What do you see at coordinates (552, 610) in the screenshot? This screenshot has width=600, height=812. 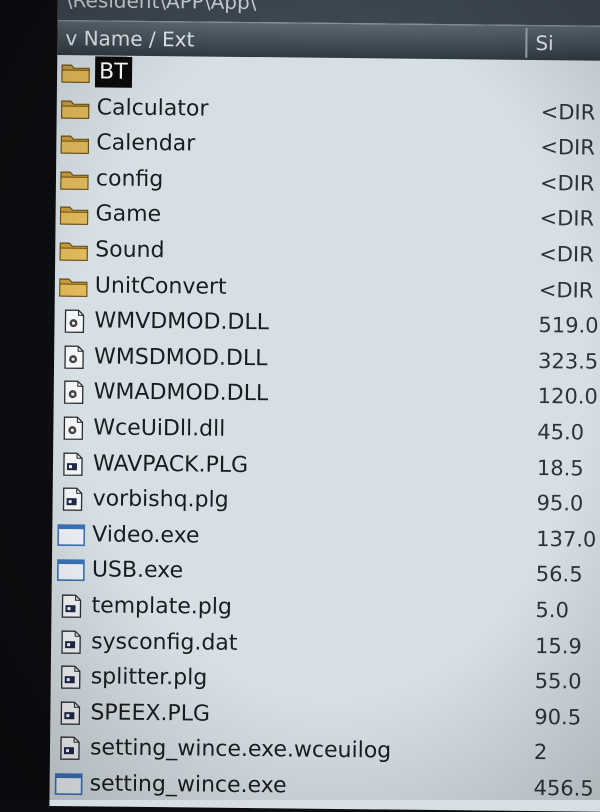 I see `file-size: 5.0` at bounding box center [552, 610].